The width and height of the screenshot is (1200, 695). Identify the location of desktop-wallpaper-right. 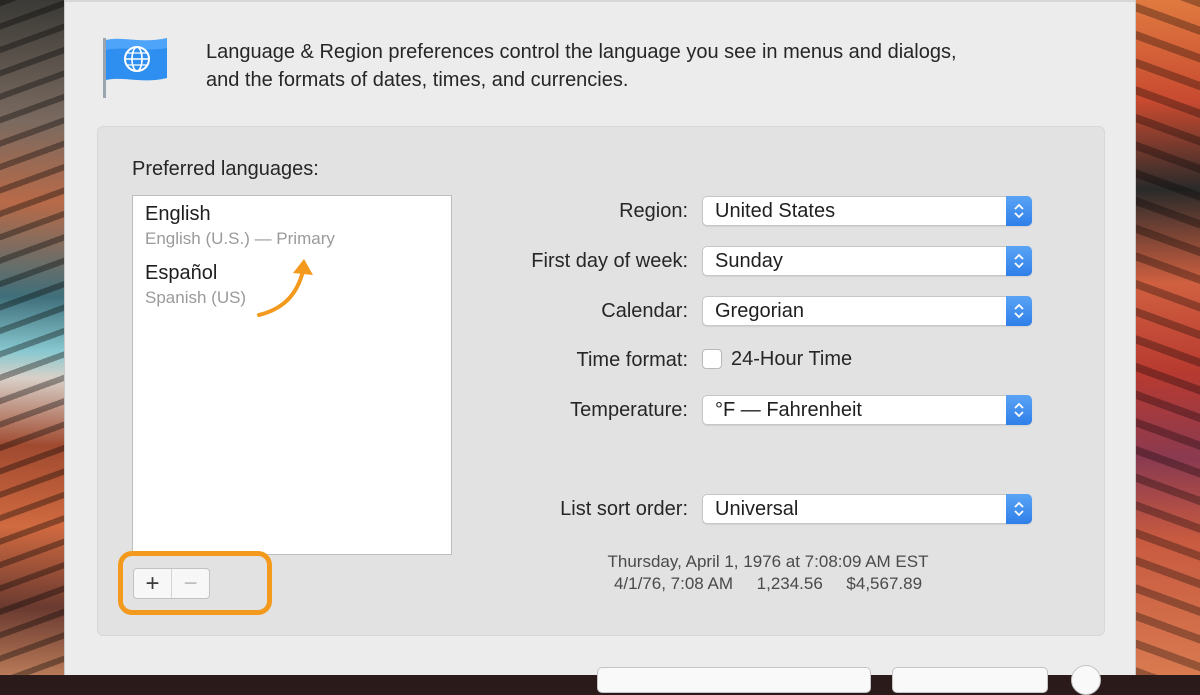
(1167, 337).